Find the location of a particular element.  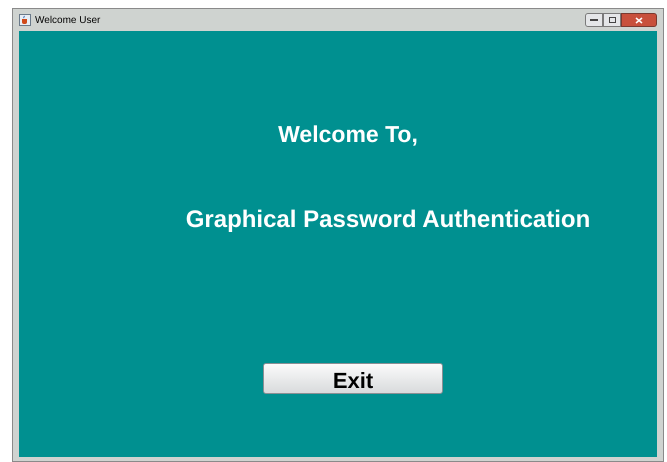

window-title: Welcome User is located at coordinates (67, 21).